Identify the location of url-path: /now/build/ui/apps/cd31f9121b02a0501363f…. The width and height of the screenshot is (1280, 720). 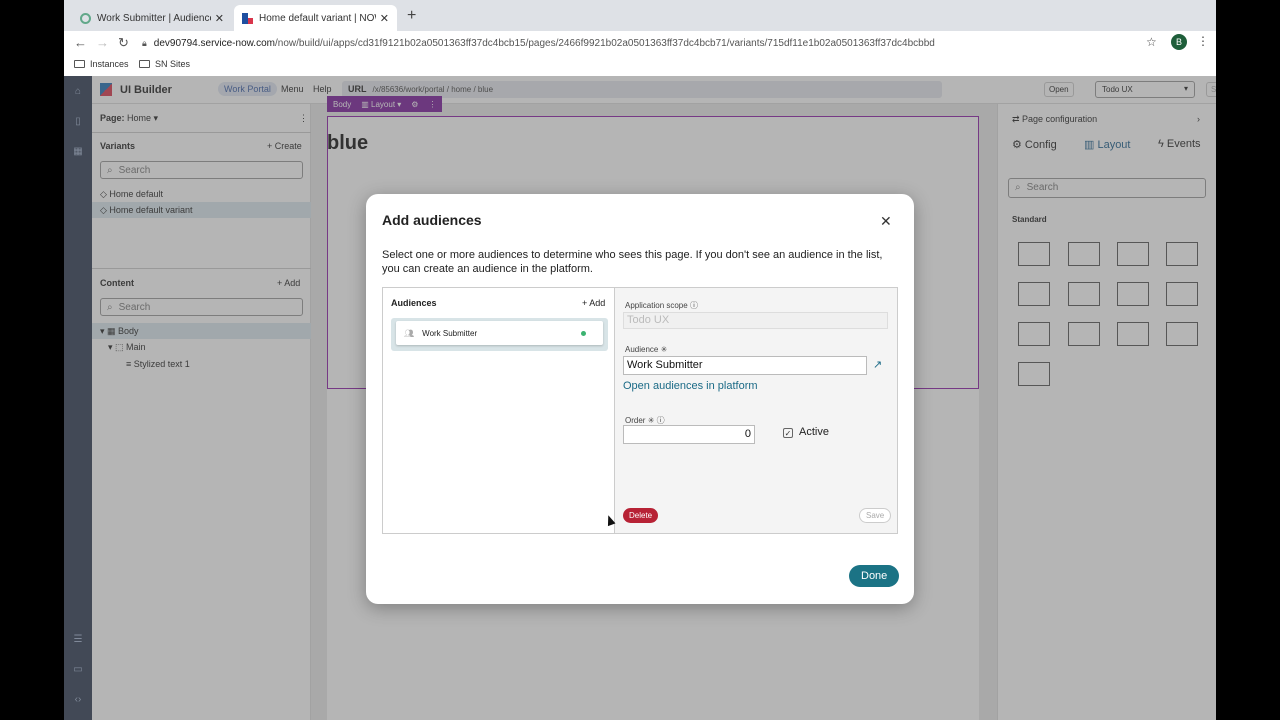
(604, 43).